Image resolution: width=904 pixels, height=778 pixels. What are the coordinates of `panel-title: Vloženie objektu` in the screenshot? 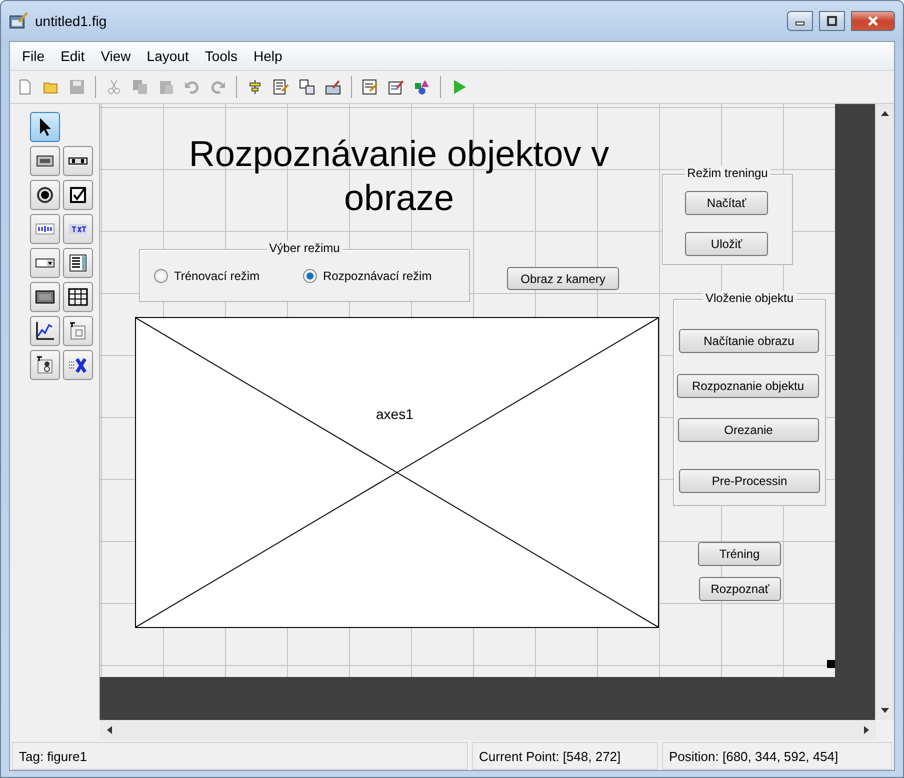 It's located at (749, 298).